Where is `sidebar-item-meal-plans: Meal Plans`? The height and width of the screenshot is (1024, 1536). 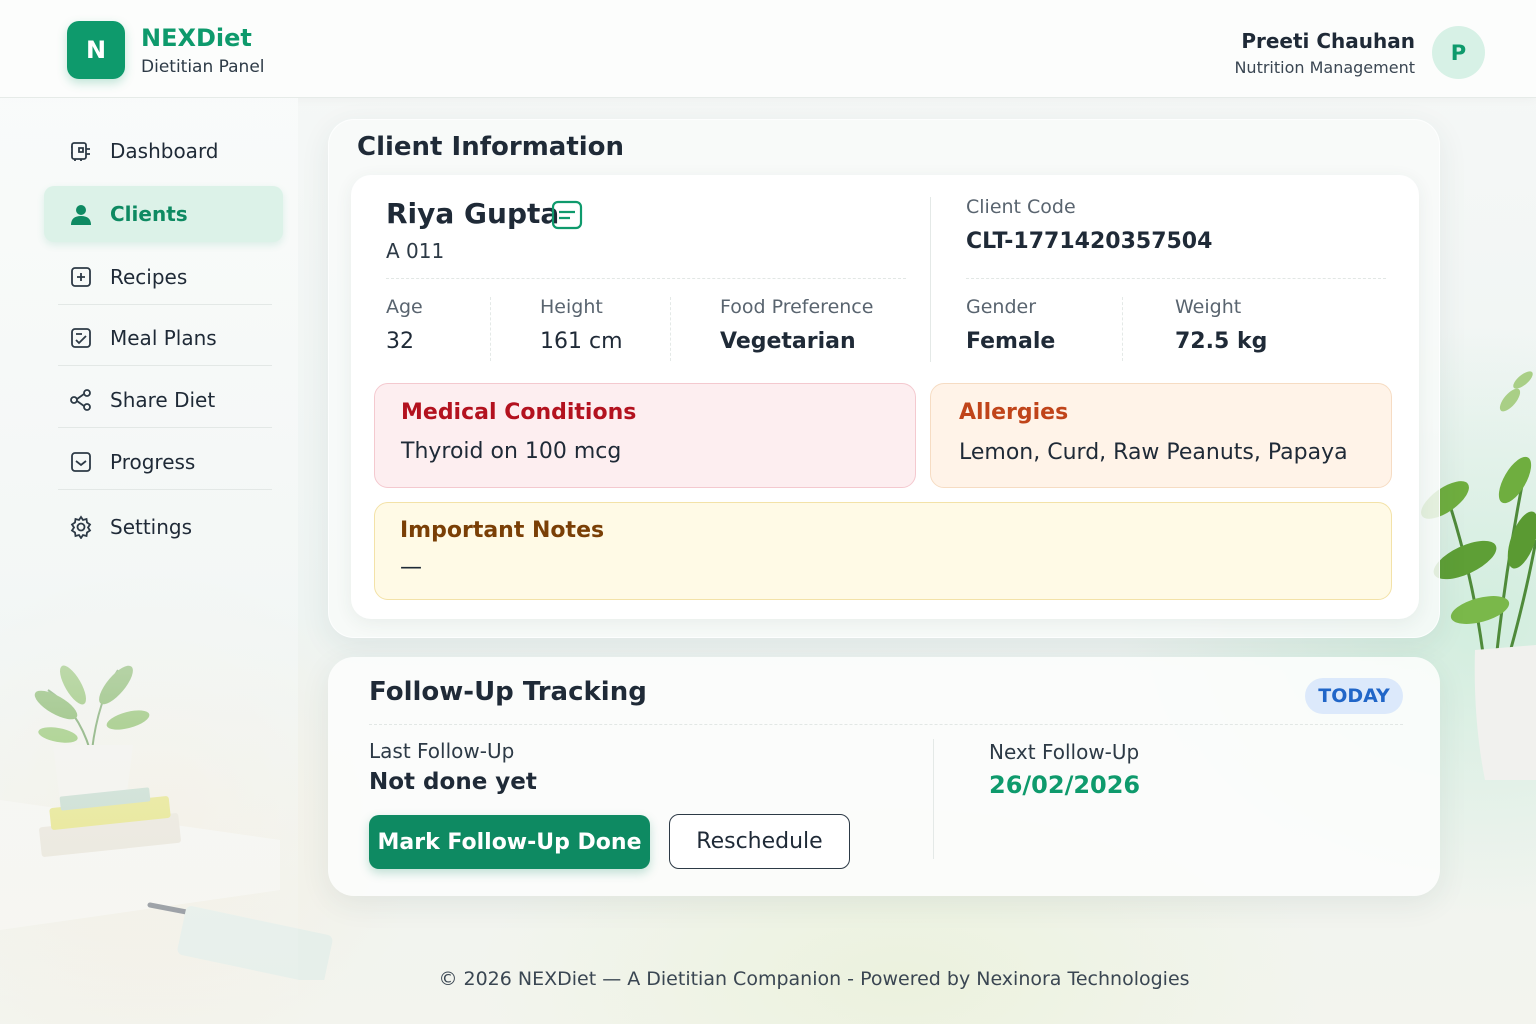 sidebar-item-meal-plans: Meal Plans is located at coordinates (165, 338).